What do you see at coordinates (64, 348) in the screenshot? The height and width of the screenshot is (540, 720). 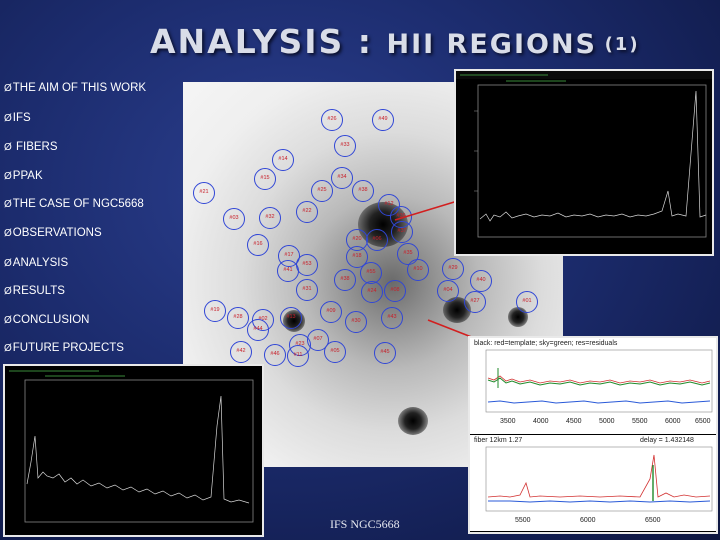 I see `bullet-item: ØFUTURE PROJECTS` at bounding box center [64, 348].